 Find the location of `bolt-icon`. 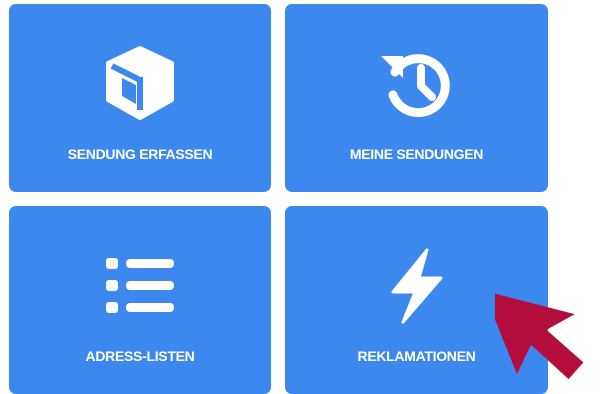

bolt-icon is located at coordinates (417, 286).